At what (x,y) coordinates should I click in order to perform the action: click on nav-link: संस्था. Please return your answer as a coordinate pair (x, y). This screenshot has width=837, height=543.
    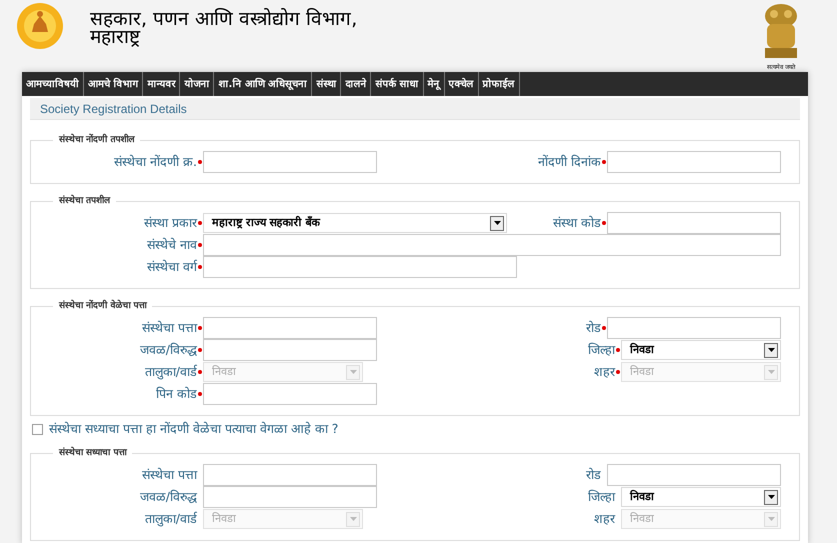
    Looking at the image, I should click on (327, 84).